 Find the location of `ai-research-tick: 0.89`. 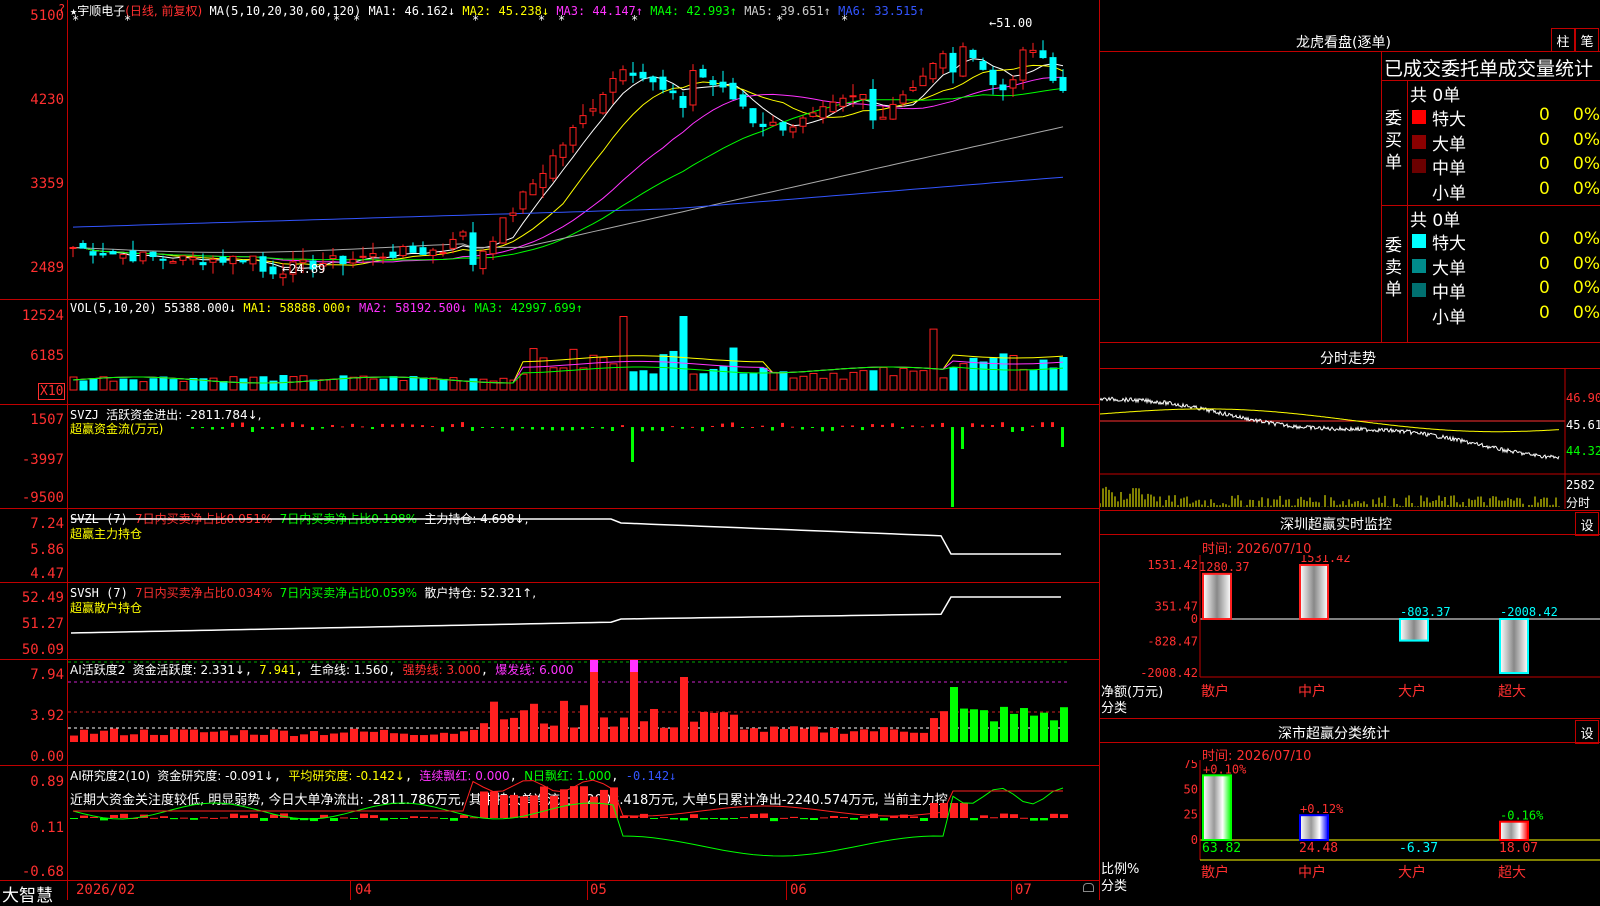

ai-research-tick: 0.89 is located at coordinates (47, 782).